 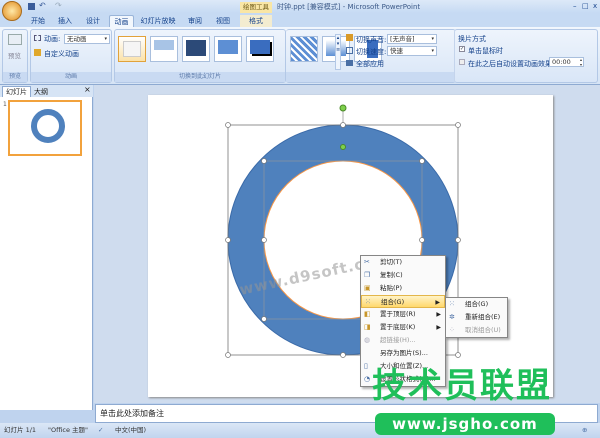 I want to click on slide-number: 1, so click(x=5, y=104).